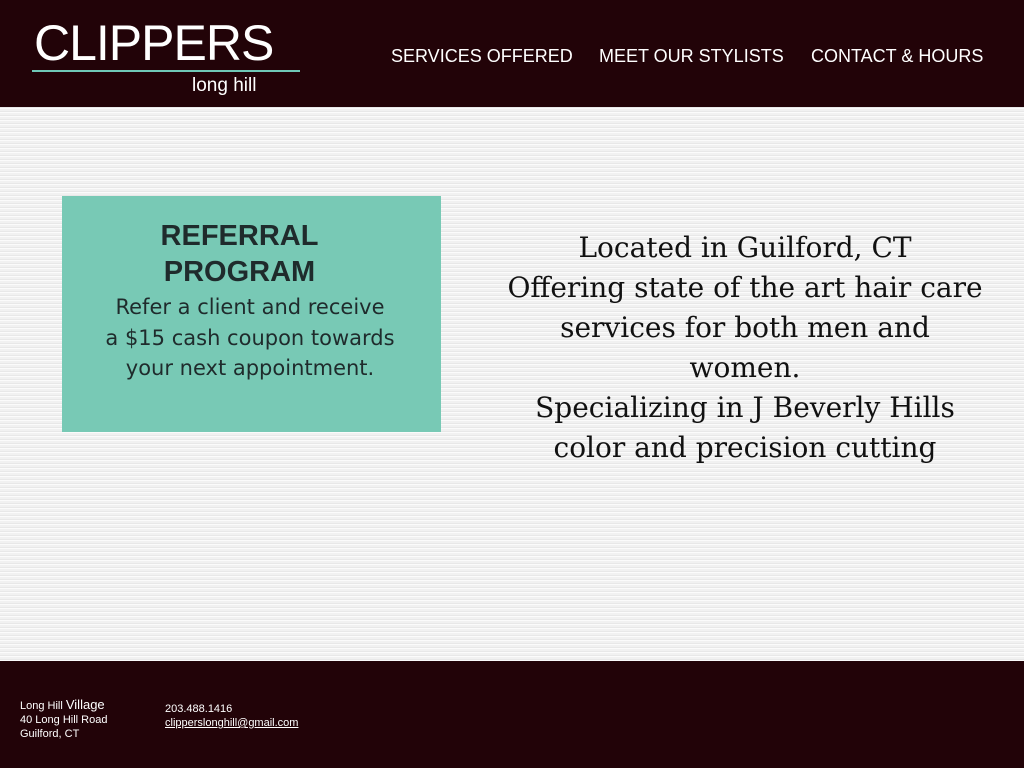  Describe the element at coordinates (745, 407) in the screenshot. I see `description-line: Specializing in J Beverly Hills` at that location.